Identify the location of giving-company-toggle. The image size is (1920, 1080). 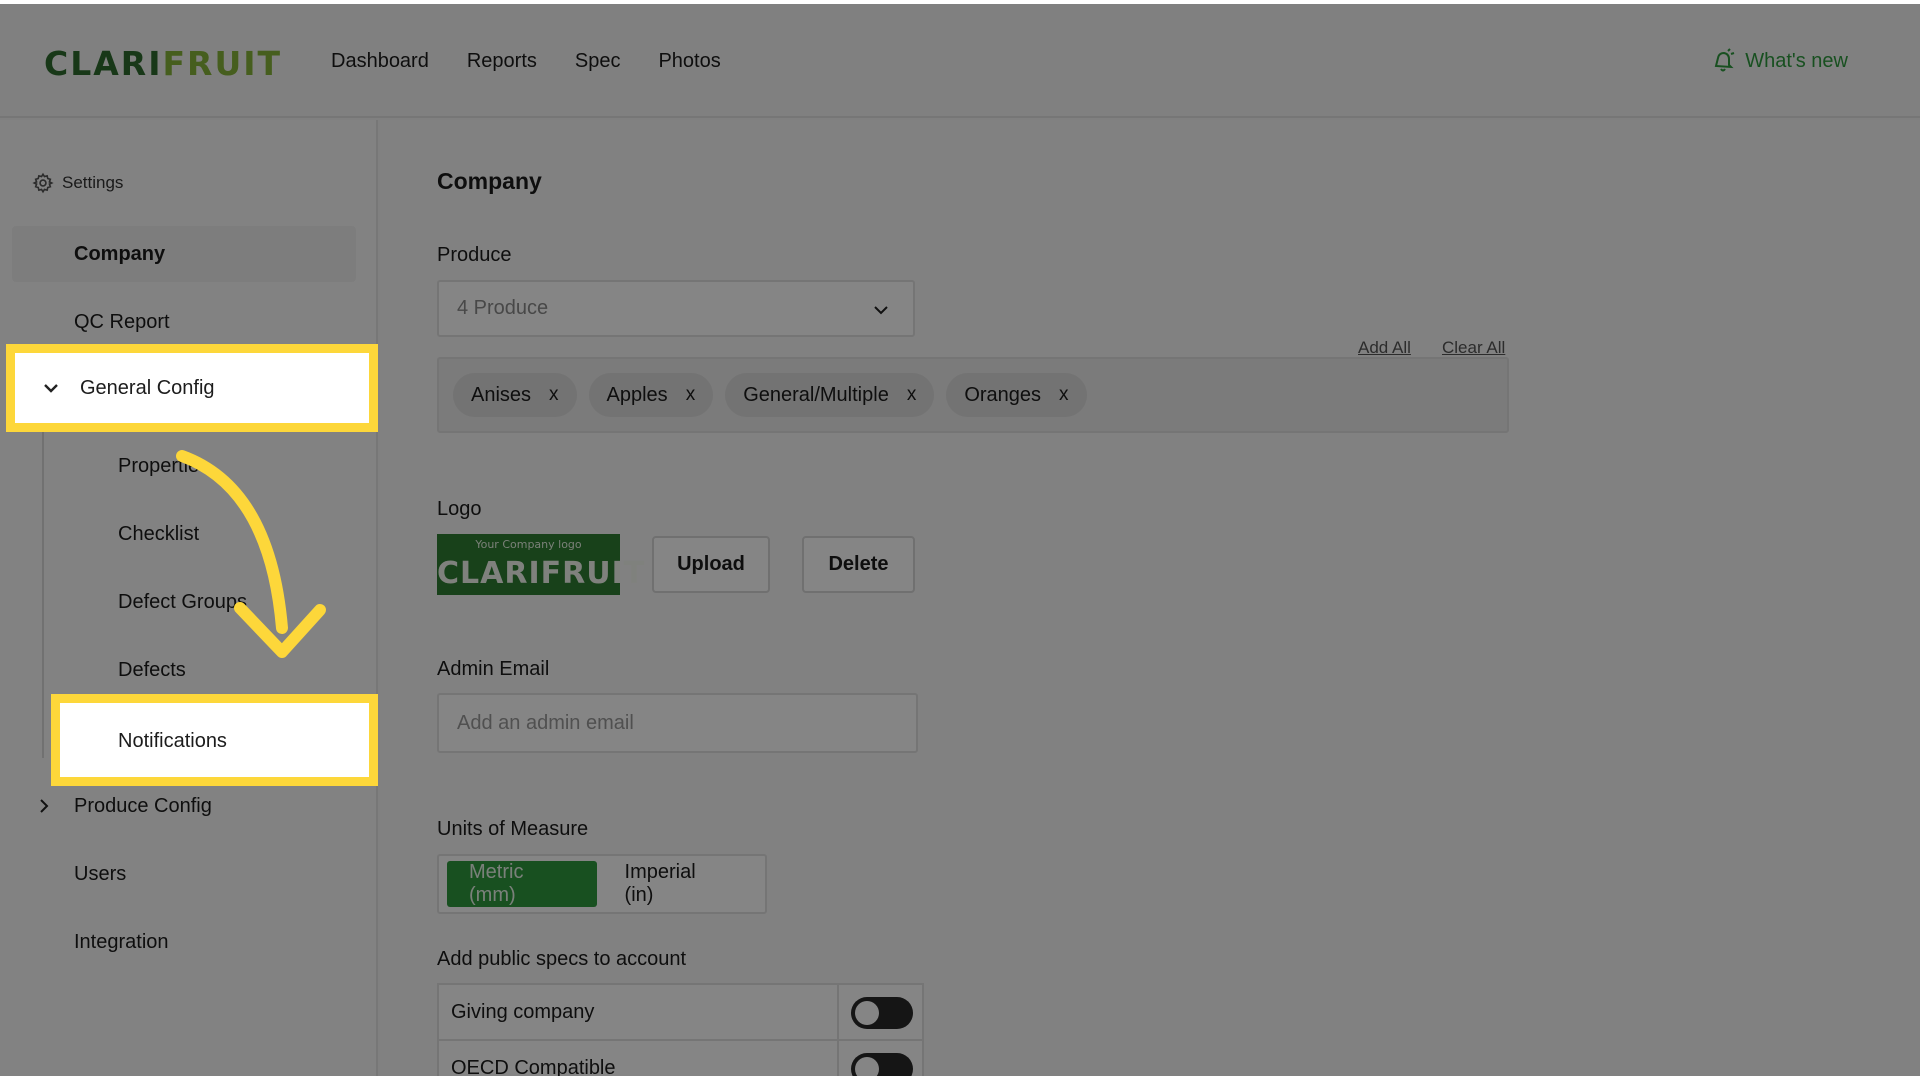
(882, 1013).